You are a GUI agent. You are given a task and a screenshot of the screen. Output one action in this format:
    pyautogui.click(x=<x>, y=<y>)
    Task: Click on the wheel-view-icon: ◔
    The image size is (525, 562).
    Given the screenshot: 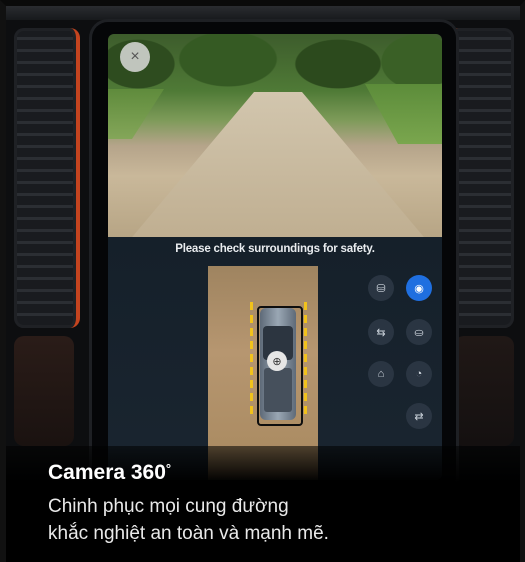 What is the action you would take?
    pyautogui.click(x=419, y=374)
    